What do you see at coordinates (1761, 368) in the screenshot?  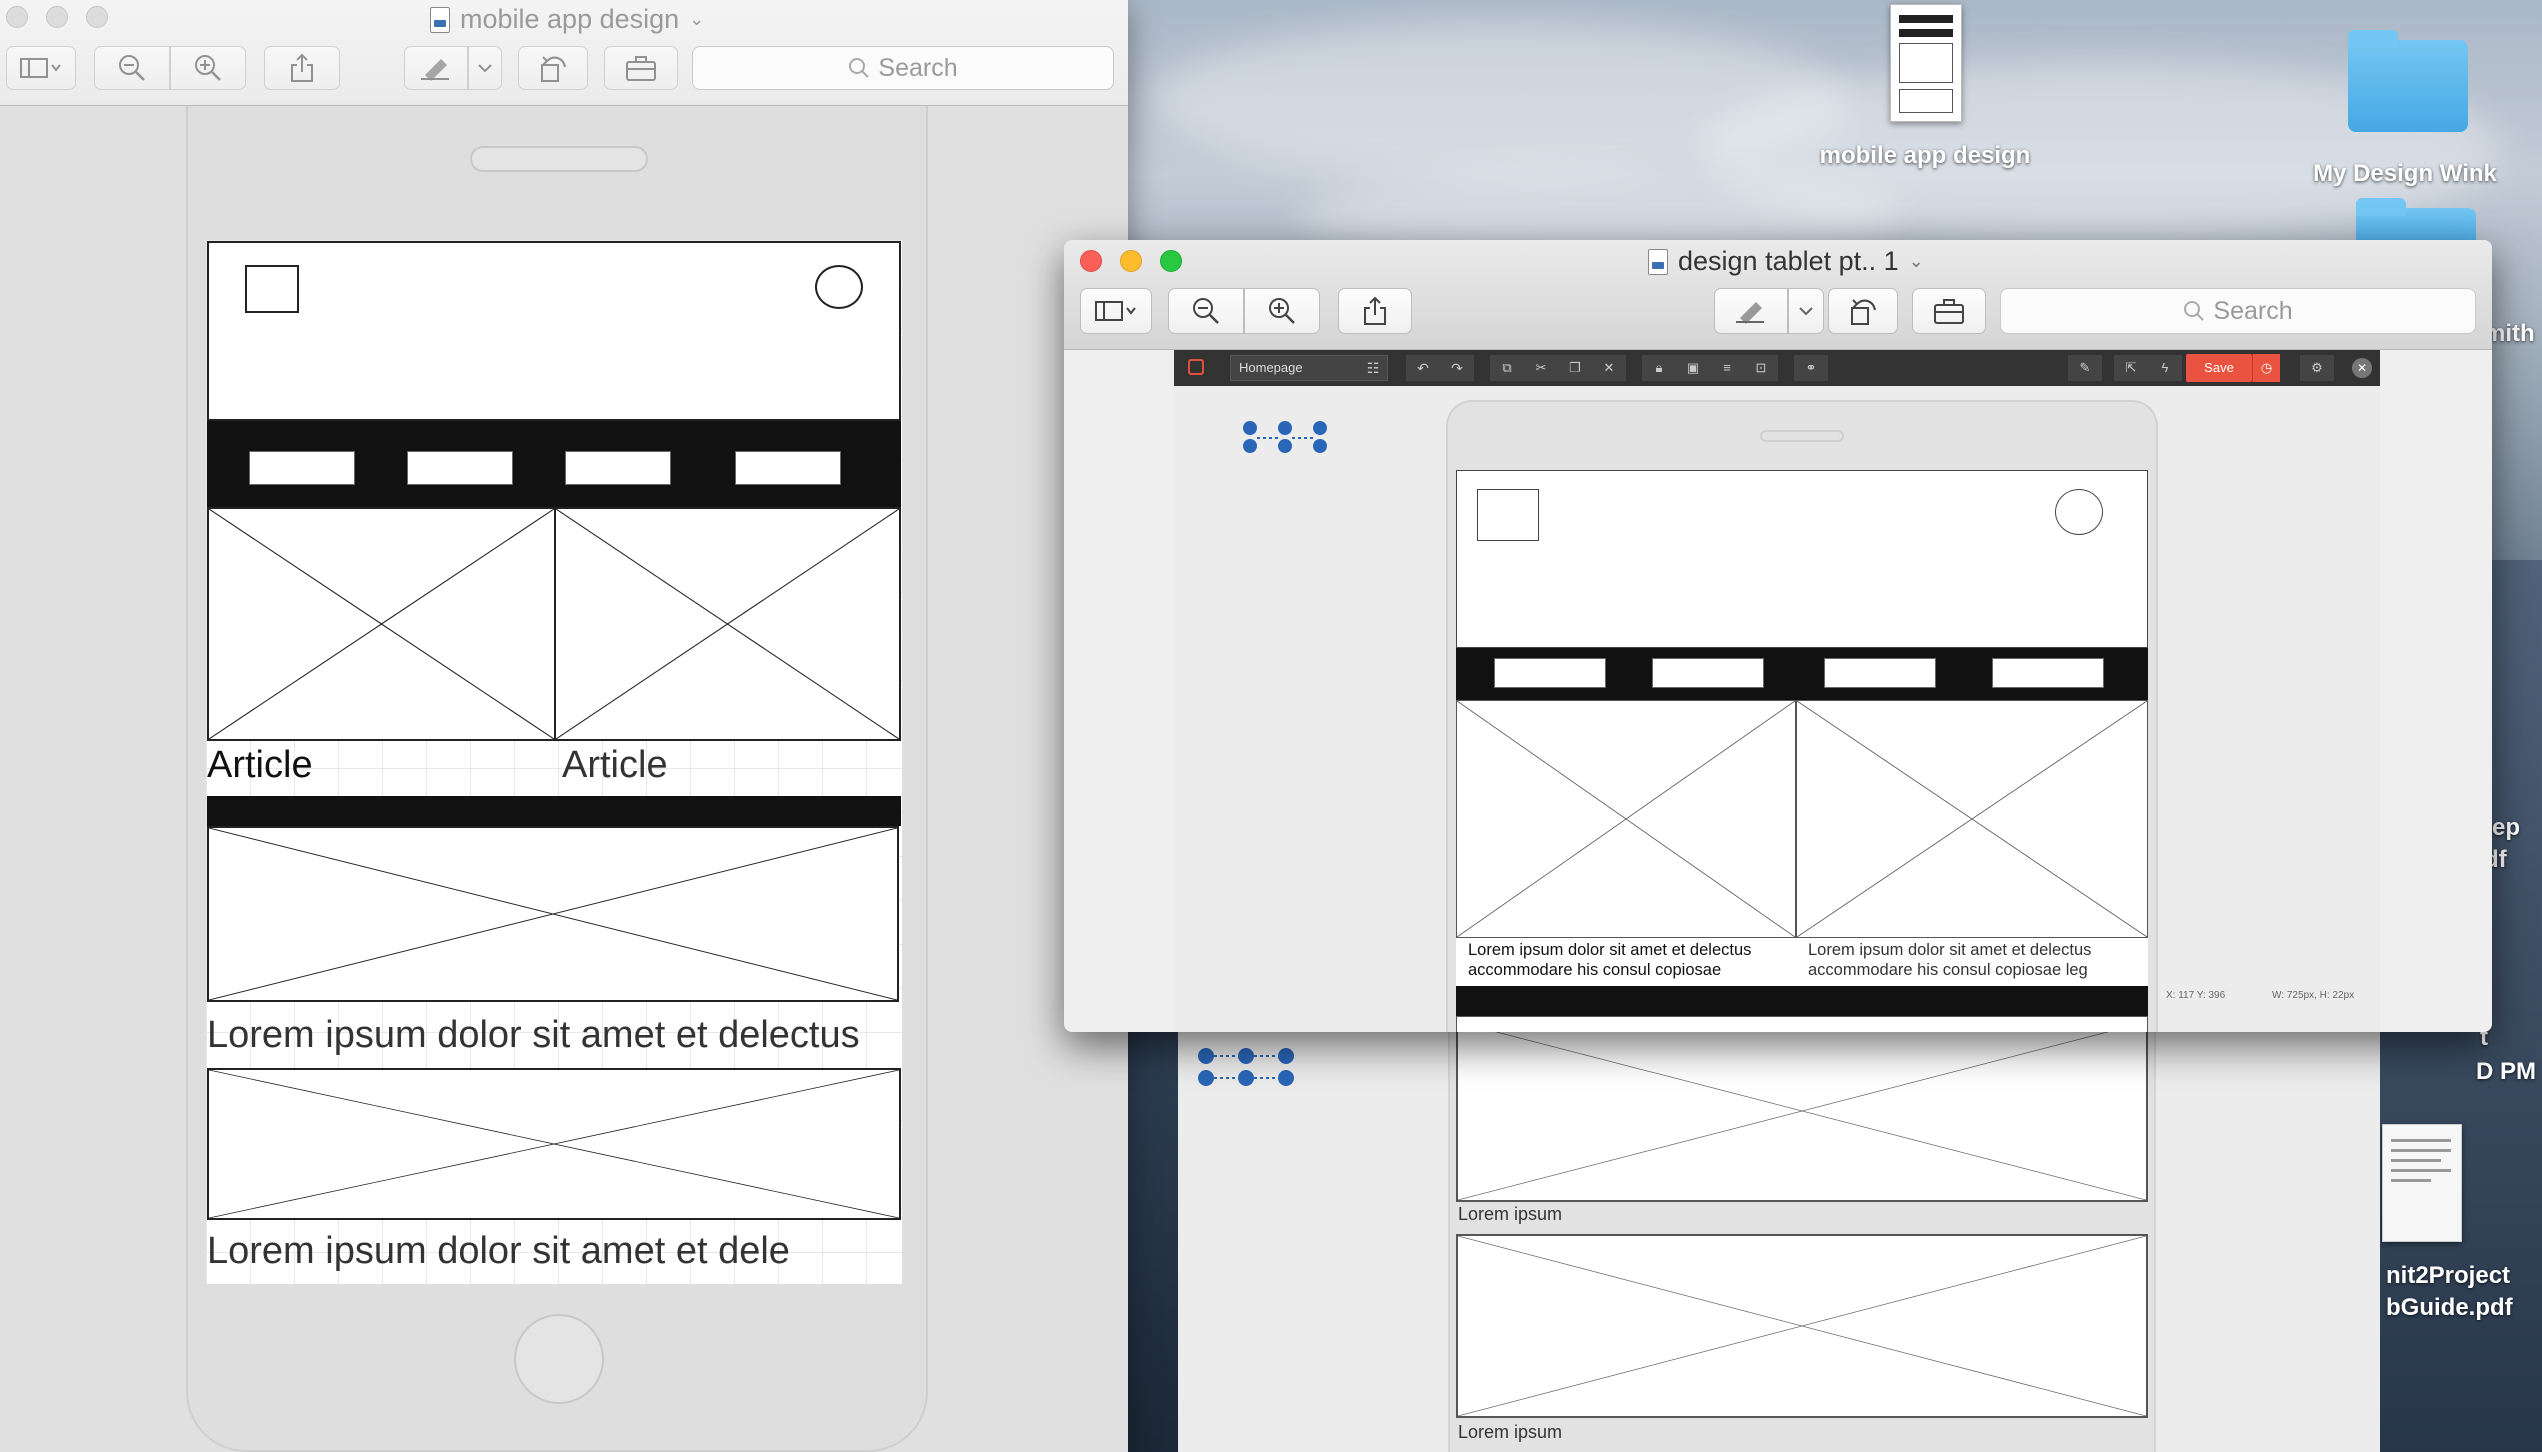 I see `group-icon: ⊡` at bounding box center [1761, 368].